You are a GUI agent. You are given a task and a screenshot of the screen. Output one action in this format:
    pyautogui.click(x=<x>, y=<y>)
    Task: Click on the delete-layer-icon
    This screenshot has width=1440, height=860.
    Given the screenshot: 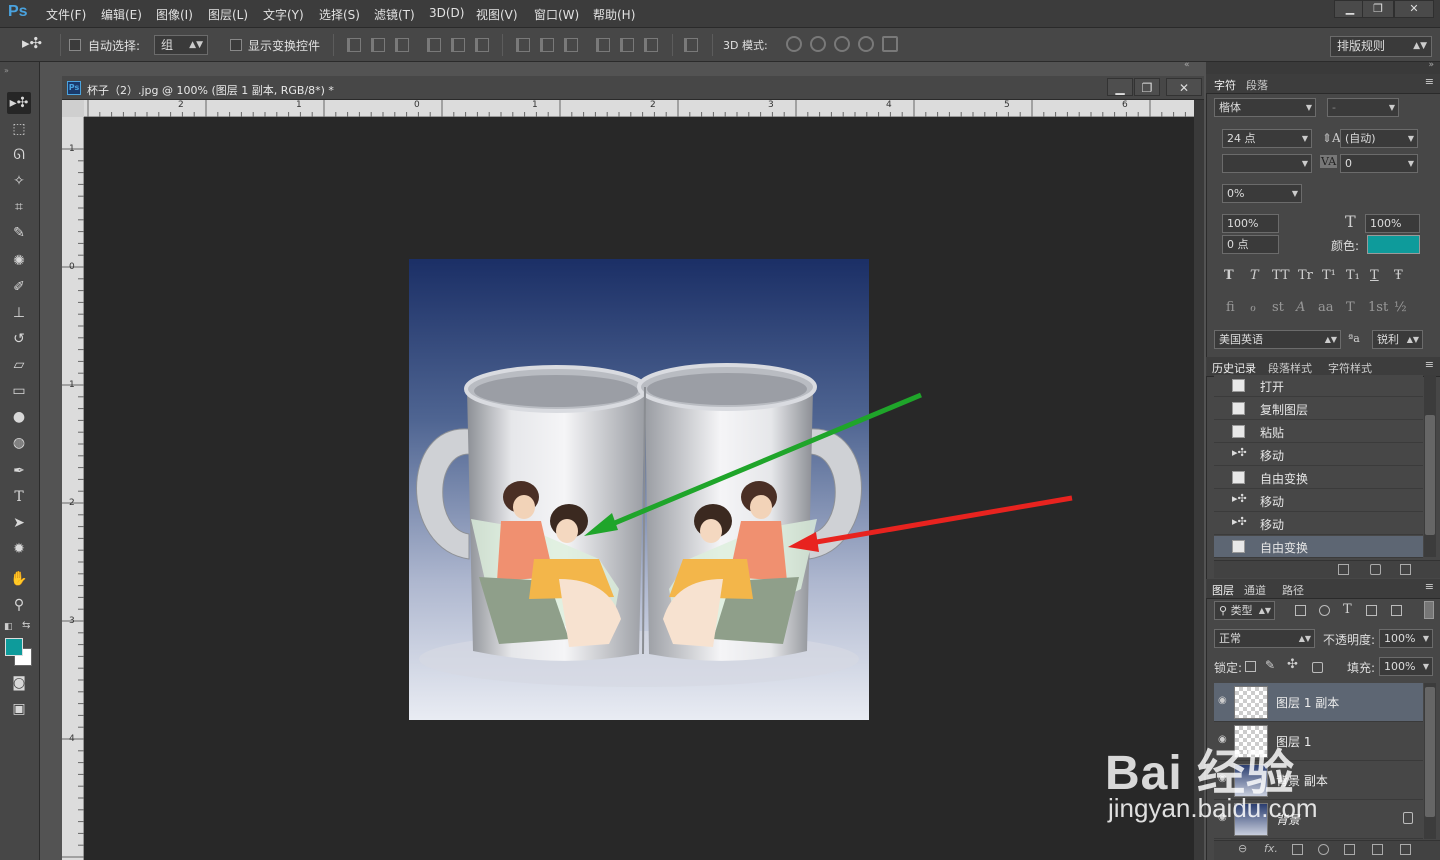 What is the action you would take?
    pyautogui.click(x=1405, y=849)
    